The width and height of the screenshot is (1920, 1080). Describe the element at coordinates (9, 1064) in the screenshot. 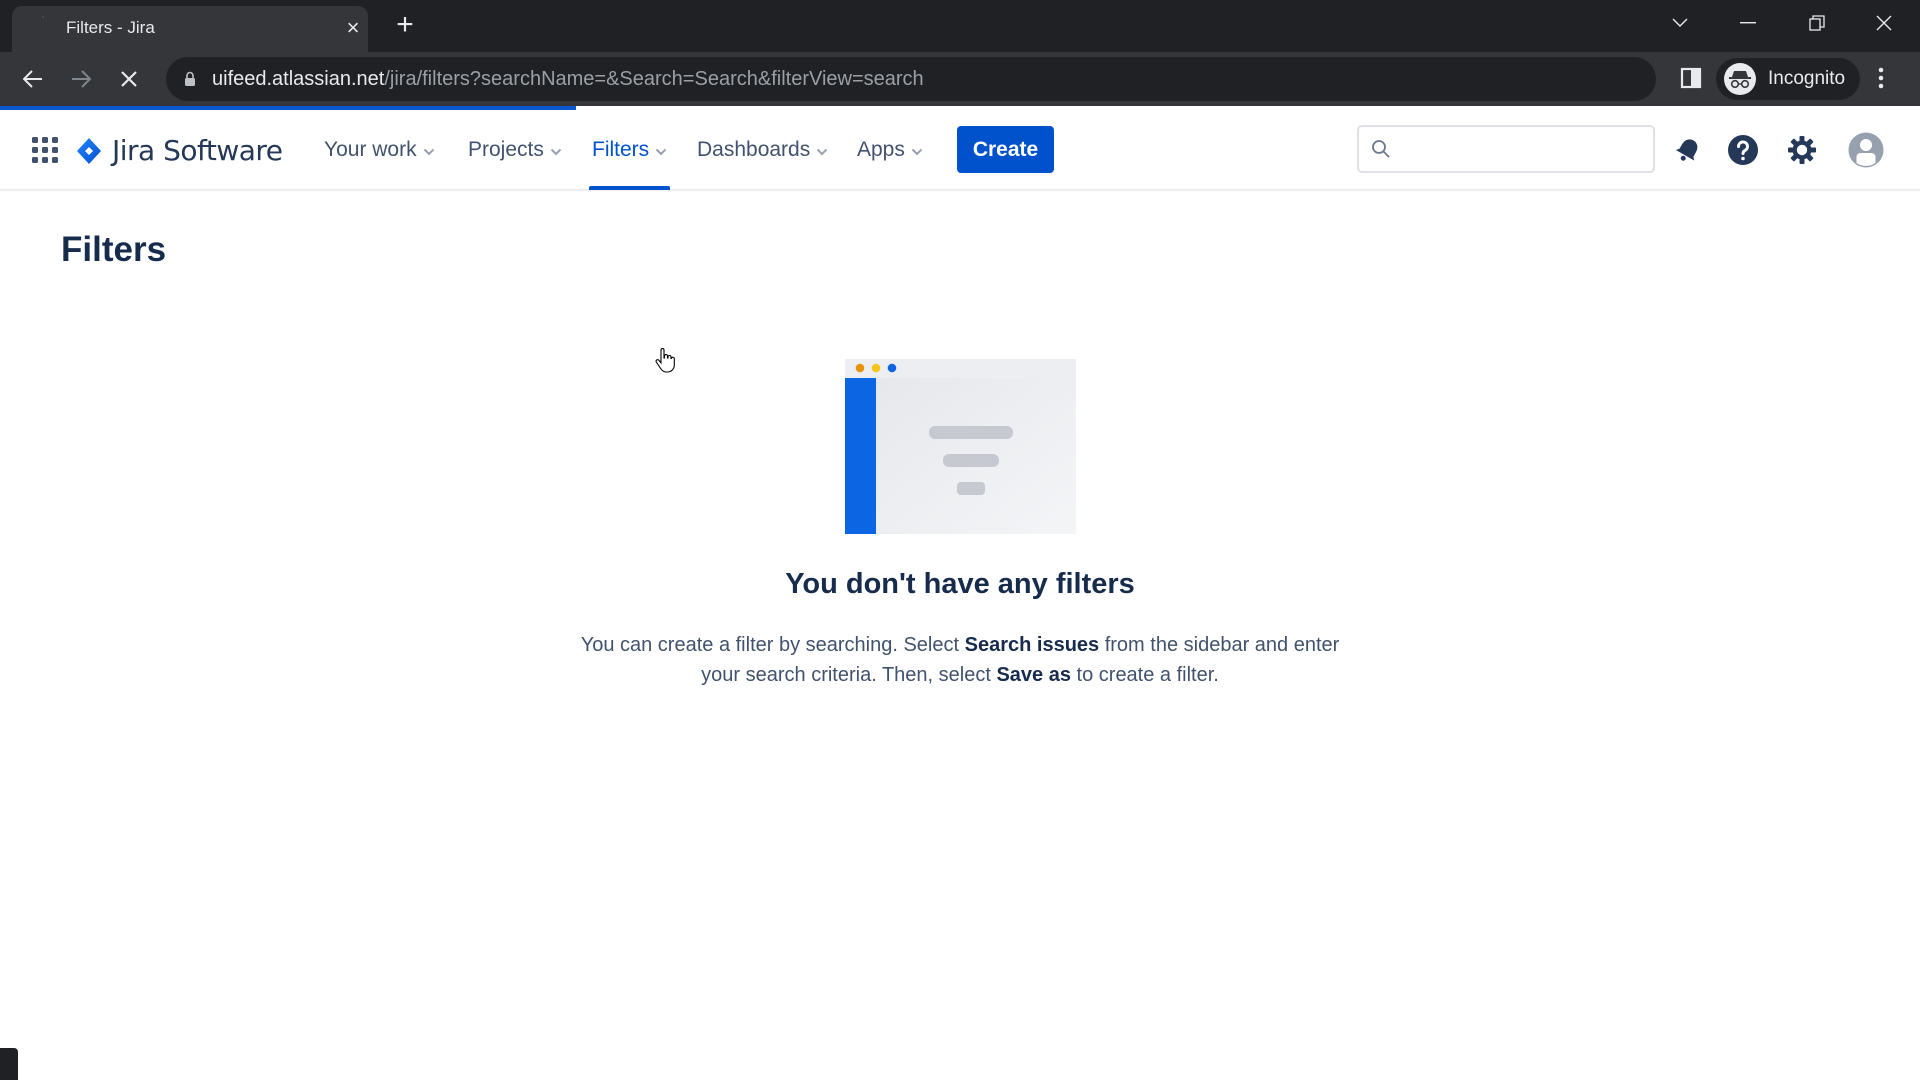

I see `taskbar-corner` at that location.